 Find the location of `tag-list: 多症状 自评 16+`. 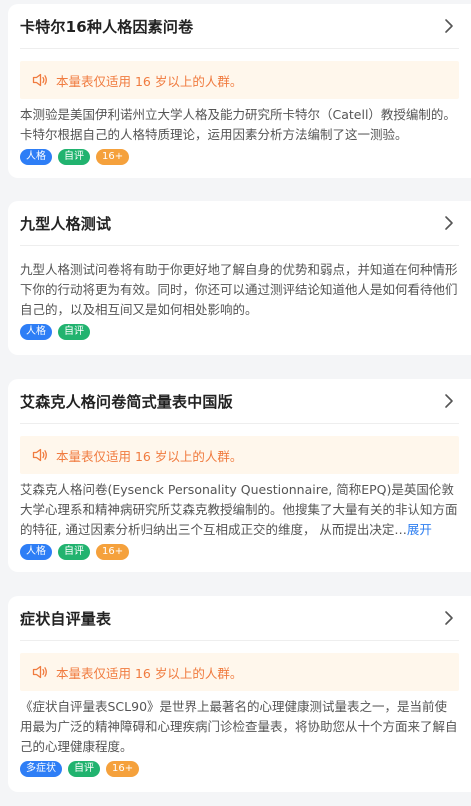

tag-list: 多症状 自评 16+ is located at coordinates (239, 769).